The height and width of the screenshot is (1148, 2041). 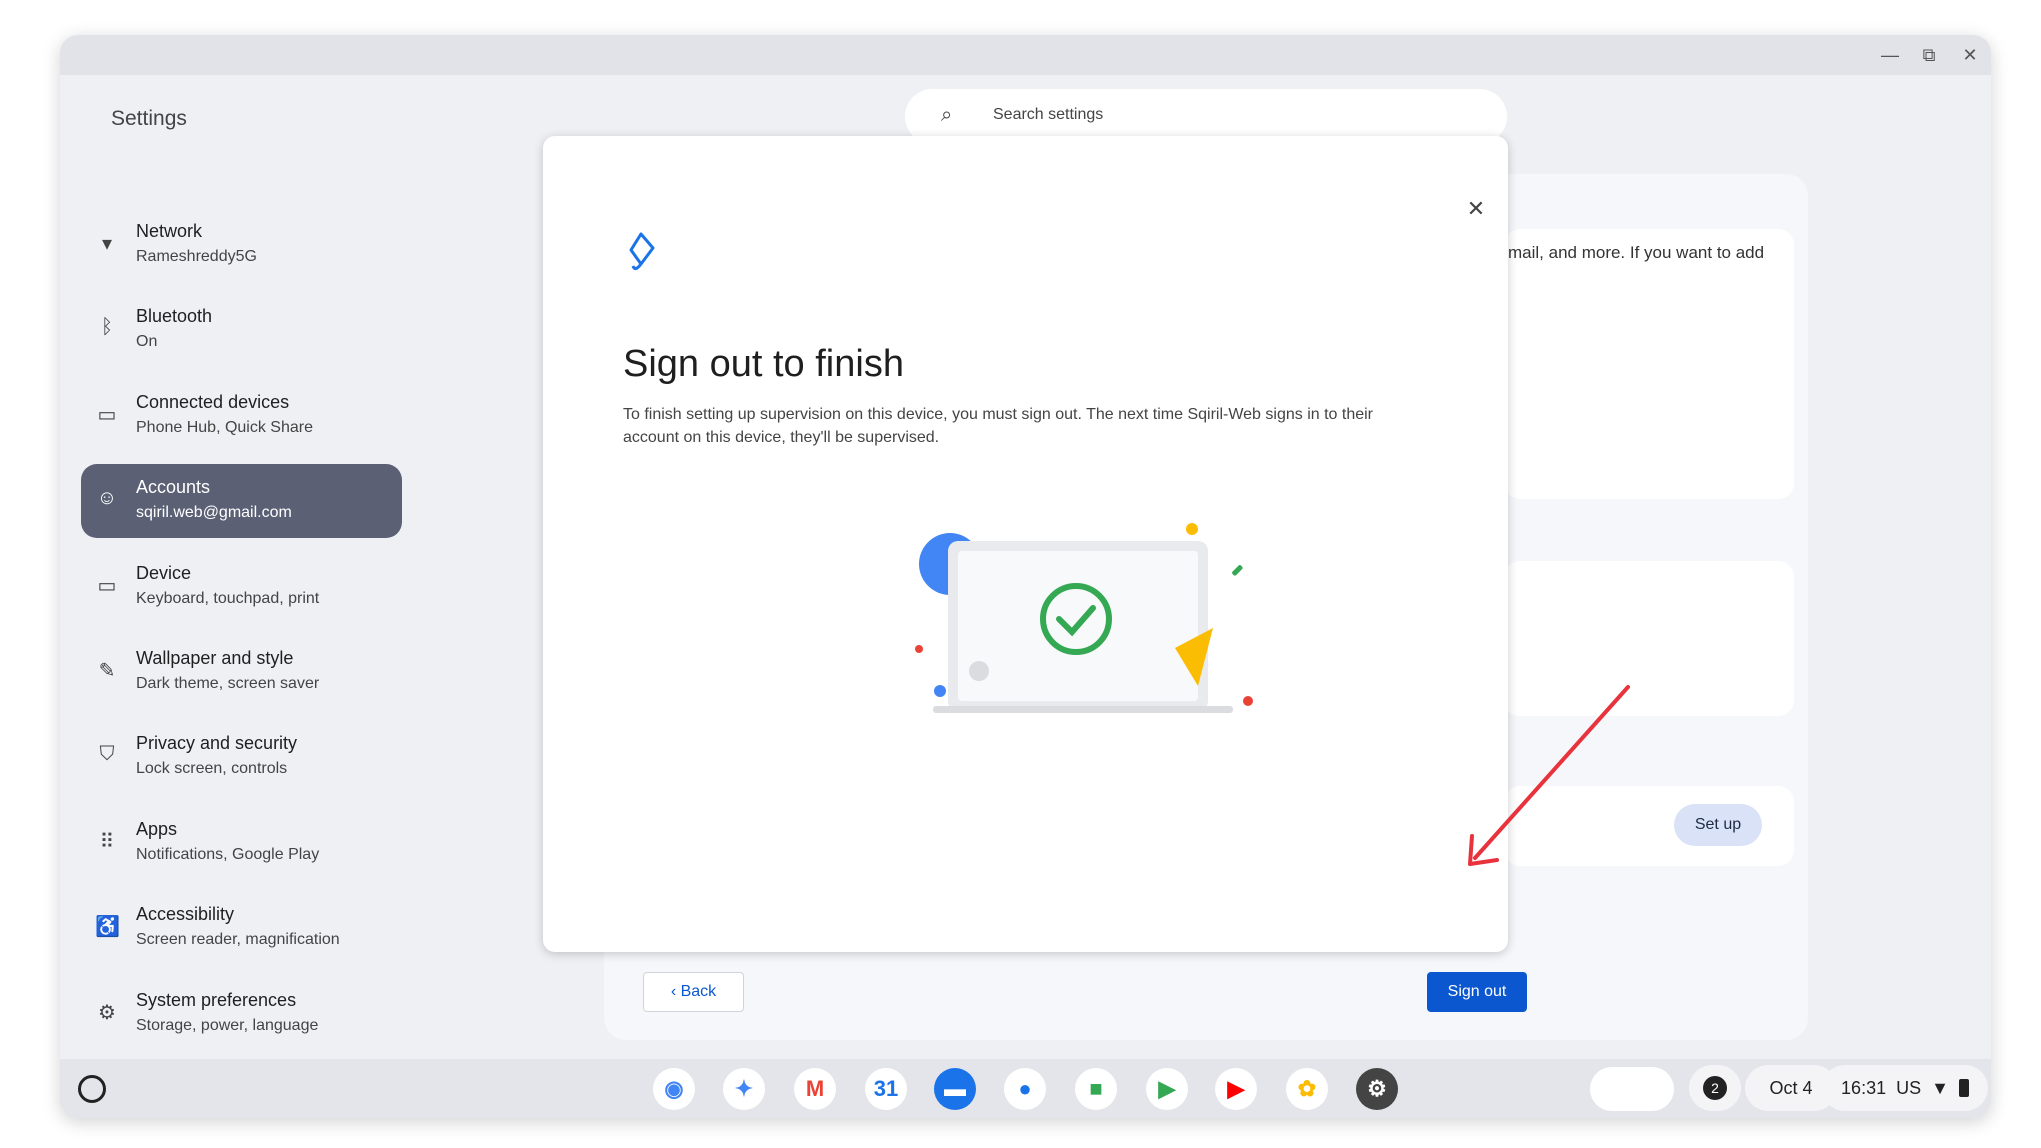 I want to click on gear-icon: ⚙, so click(x=107, y=1012).